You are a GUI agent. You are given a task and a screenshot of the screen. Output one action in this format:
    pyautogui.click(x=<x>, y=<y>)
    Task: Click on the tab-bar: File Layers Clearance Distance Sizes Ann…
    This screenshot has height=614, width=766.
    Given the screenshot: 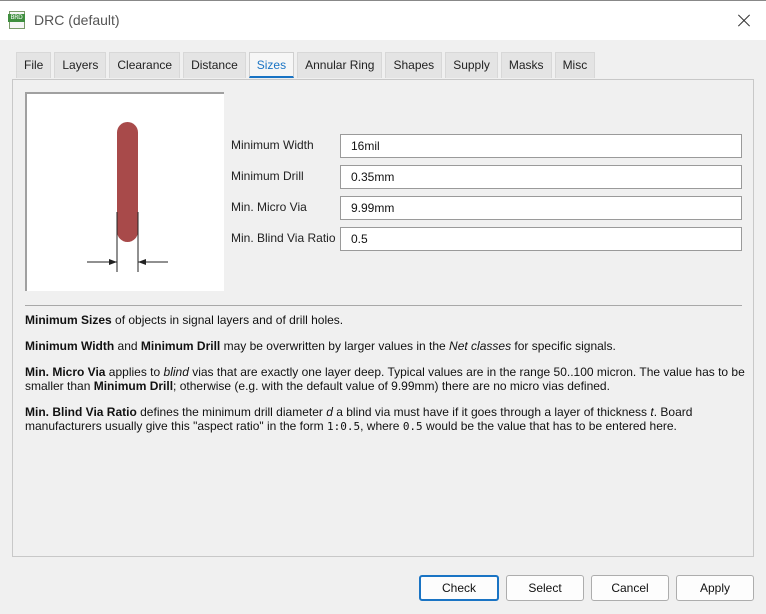 What is the action you would take?
    pyautogui.click(x=307, y=65)
    